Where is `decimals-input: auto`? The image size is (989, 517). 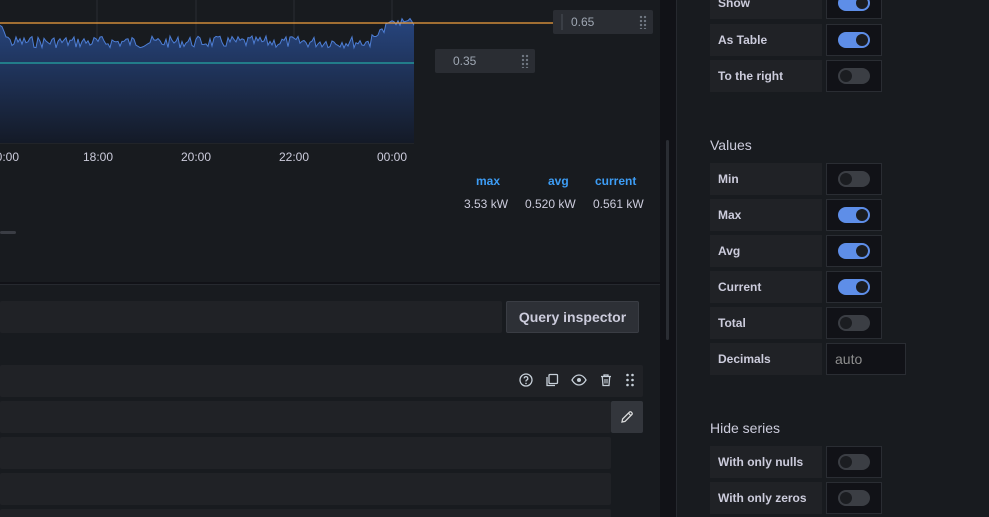 decimals-input: auto is located at coordinates (866, 359).